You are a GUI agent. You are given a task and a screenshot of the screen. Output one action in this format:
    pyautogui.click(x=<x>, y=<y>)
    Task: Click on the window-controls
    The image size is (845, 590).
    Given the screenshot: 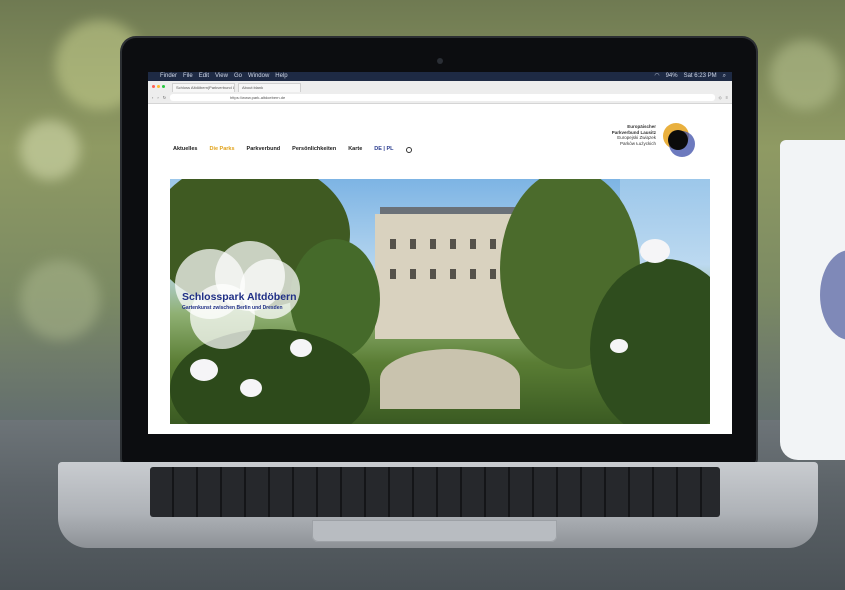 What is the action you would take?
    pyautogui.click(x=158, y=86)
    